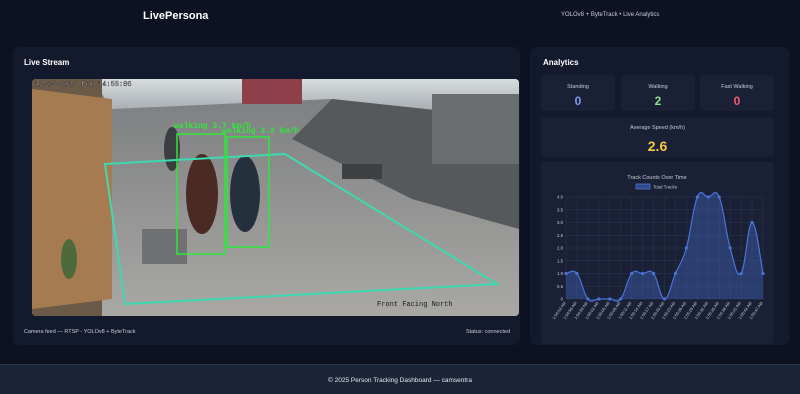 This screenshot has width=800, height=394. I want to click on average-speed-value: 2.6, so click(657, 146).